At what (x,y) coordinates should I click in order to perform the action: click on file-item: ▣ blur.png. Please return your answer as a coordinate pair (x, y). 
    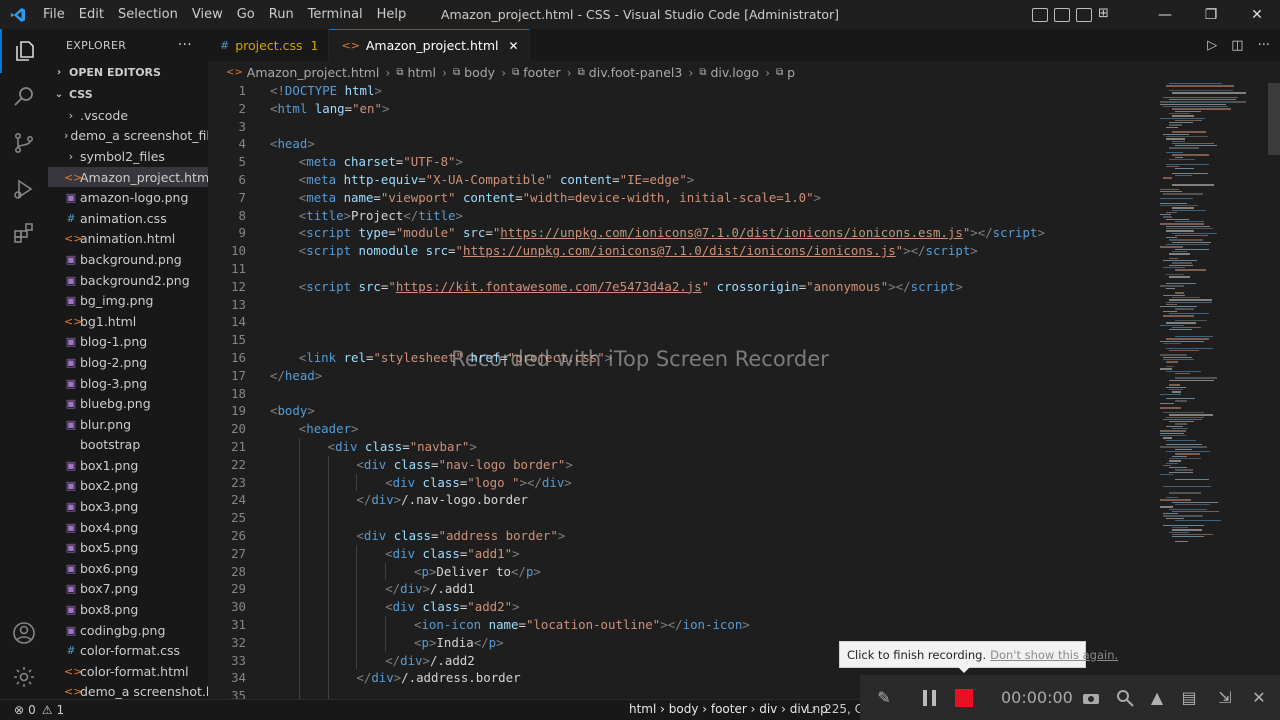
    Looking at the image, I should click on (128, 424).